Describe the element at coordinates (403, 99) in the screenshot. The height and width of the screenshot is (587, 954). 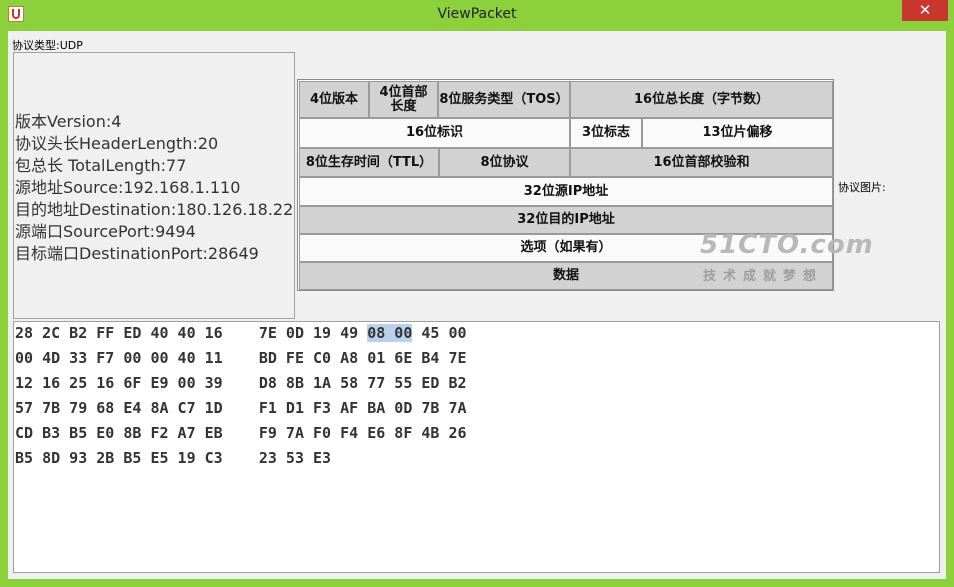
I see `diagram-header-length: 4位首部 长度` at that location.